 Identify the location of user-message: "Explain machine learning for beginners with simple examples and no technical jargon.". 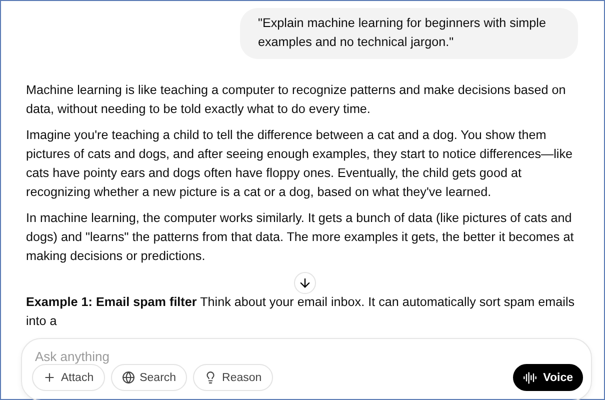
(409, 33).